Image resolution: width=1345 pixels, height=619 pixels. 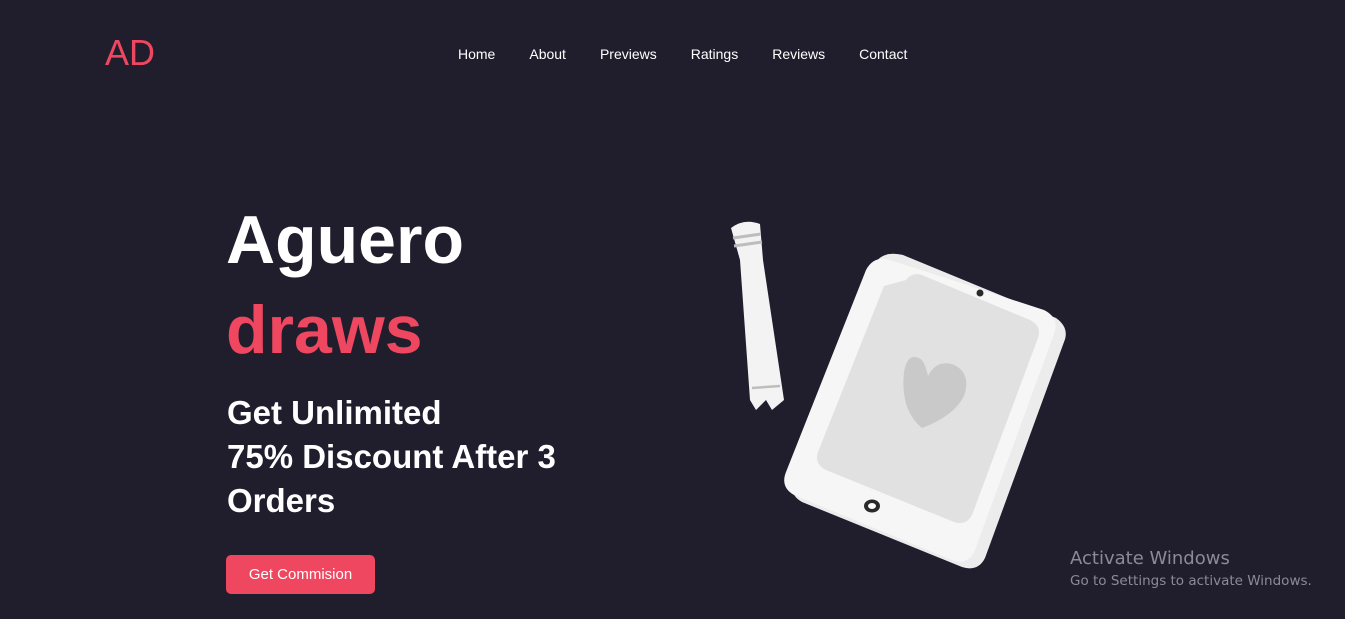 I want to click on hero-title-accent: draws, so click(x=324, y=330).